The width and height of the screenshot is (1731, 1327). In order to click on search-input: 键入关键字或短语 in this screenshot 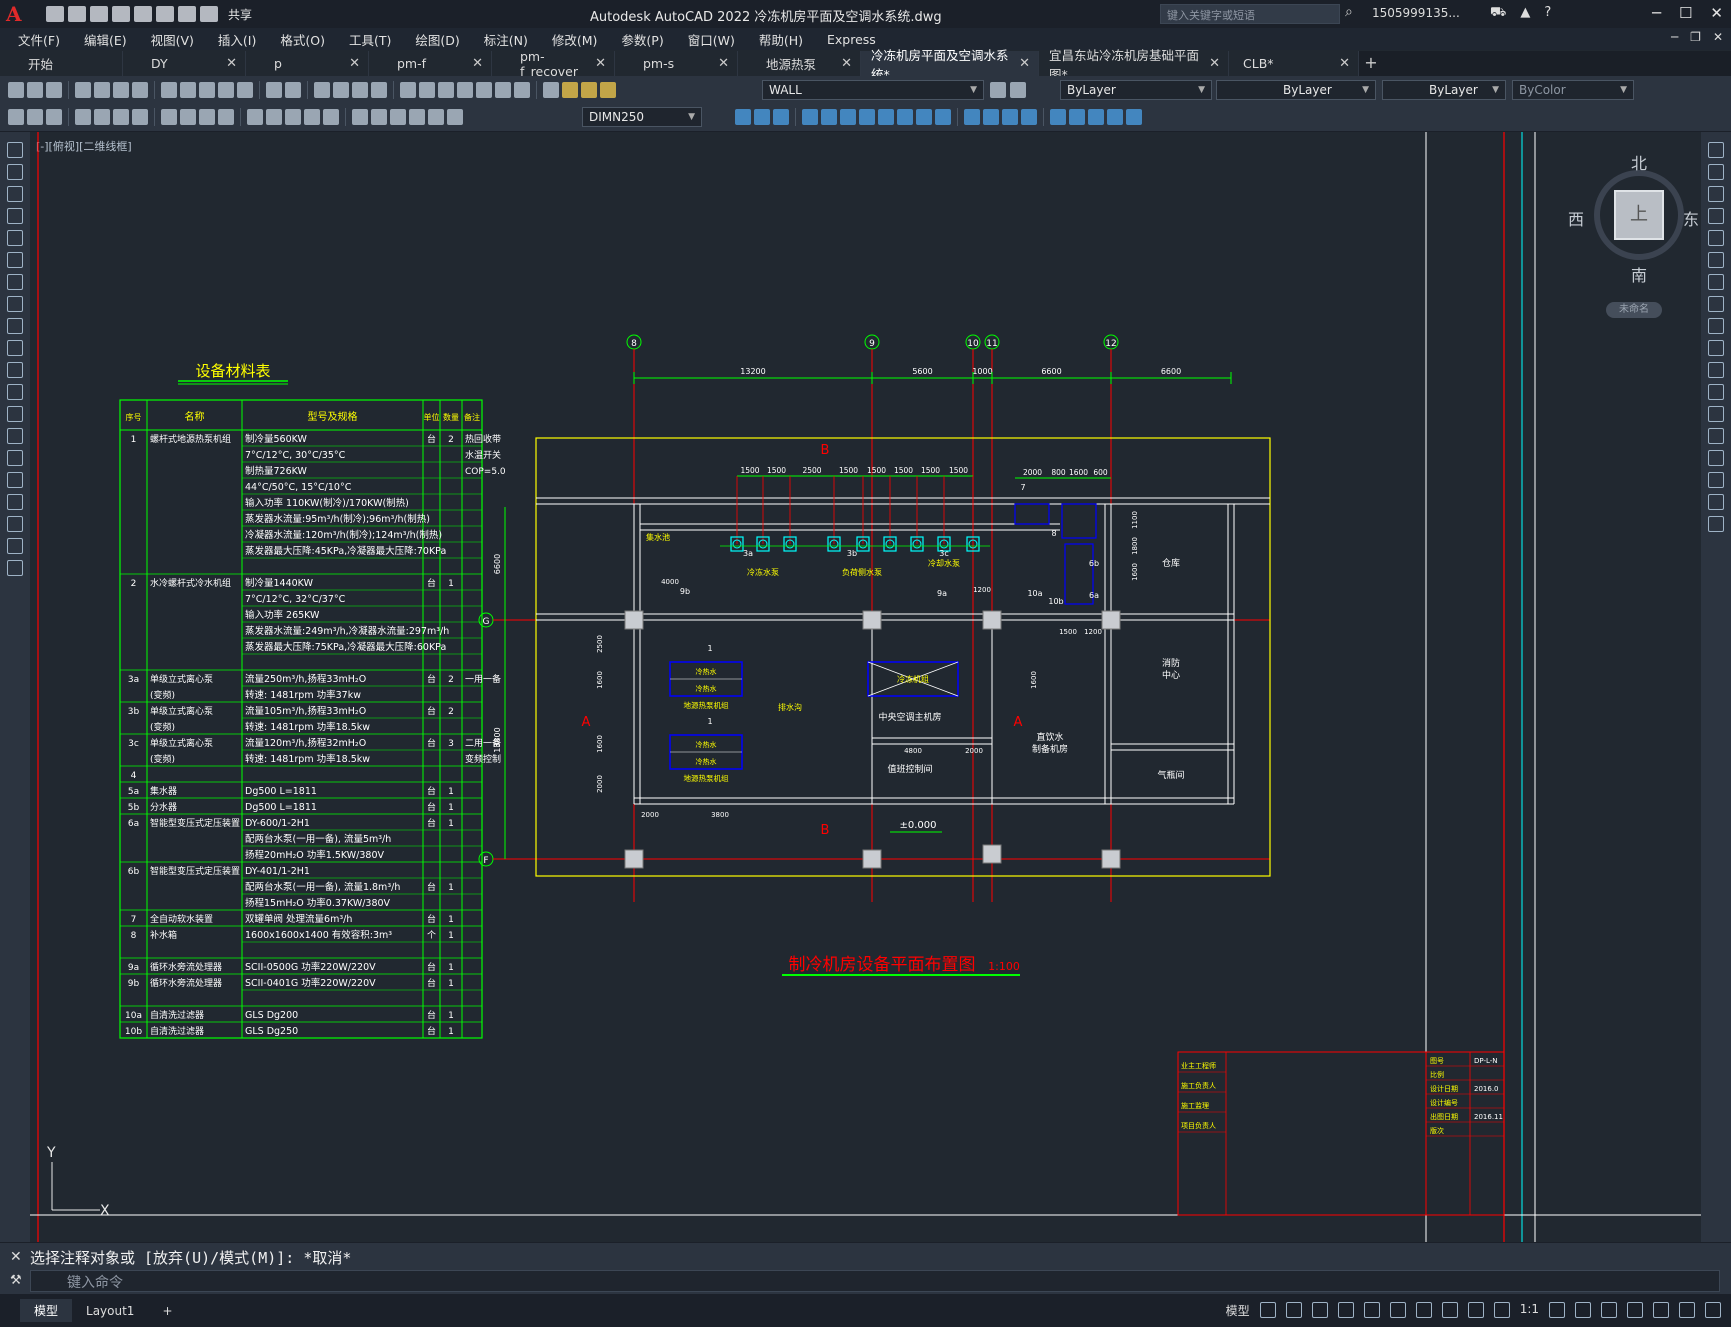, I will do `click(1250, 14)`.